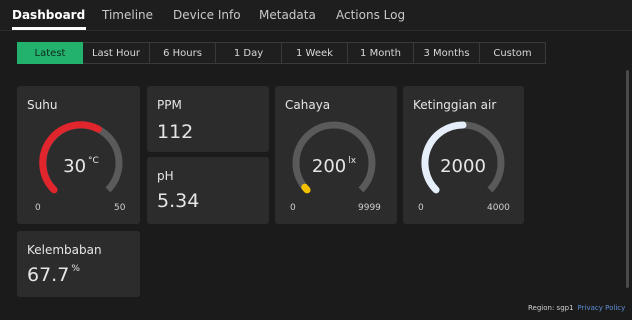  I want to click on ketinggian-air-min: 0, so click(421, 208).